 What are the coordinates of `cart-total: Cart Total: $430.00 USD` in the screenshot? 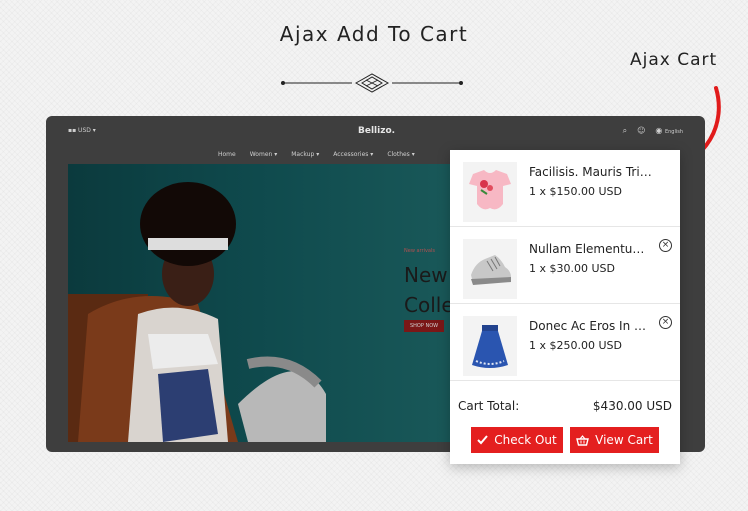 It's located at (565, 406).